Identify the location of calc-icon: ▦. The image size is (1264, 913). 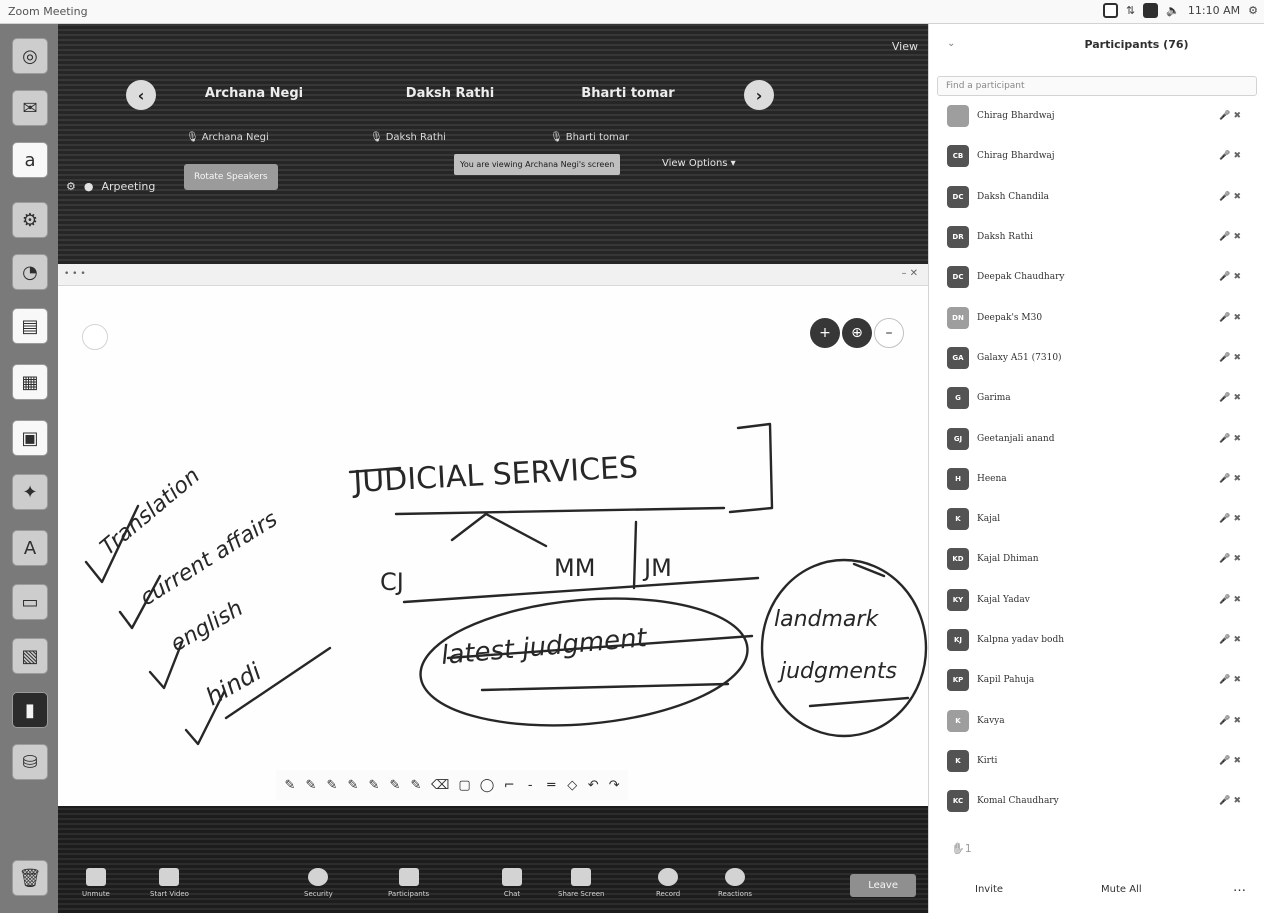
(30, 382).